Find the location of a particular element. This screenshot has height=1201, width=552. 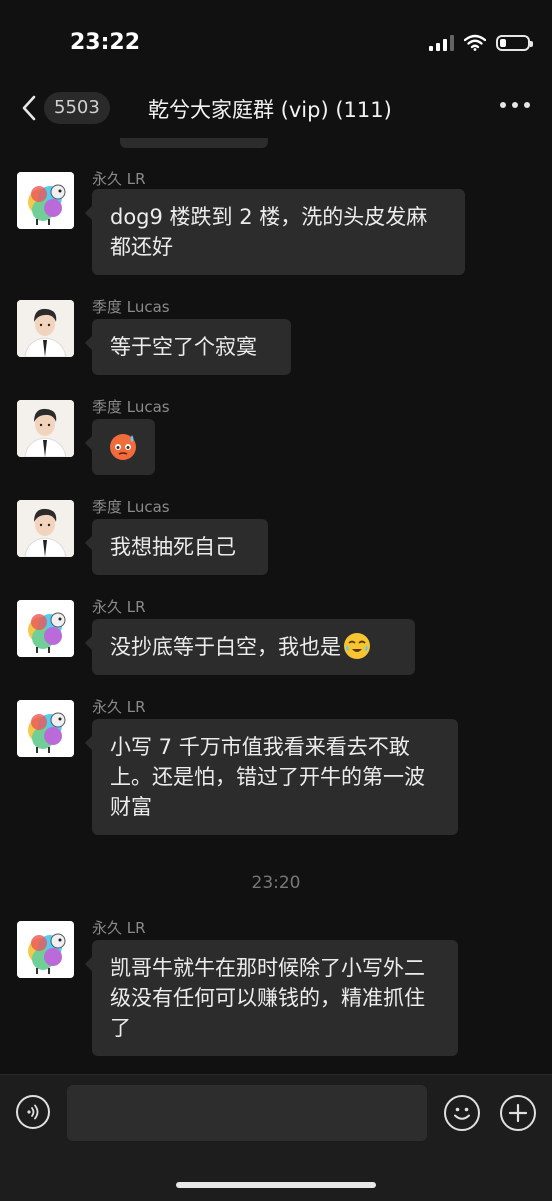

status-bar: 23:22 is located at coordinates (276, 44).